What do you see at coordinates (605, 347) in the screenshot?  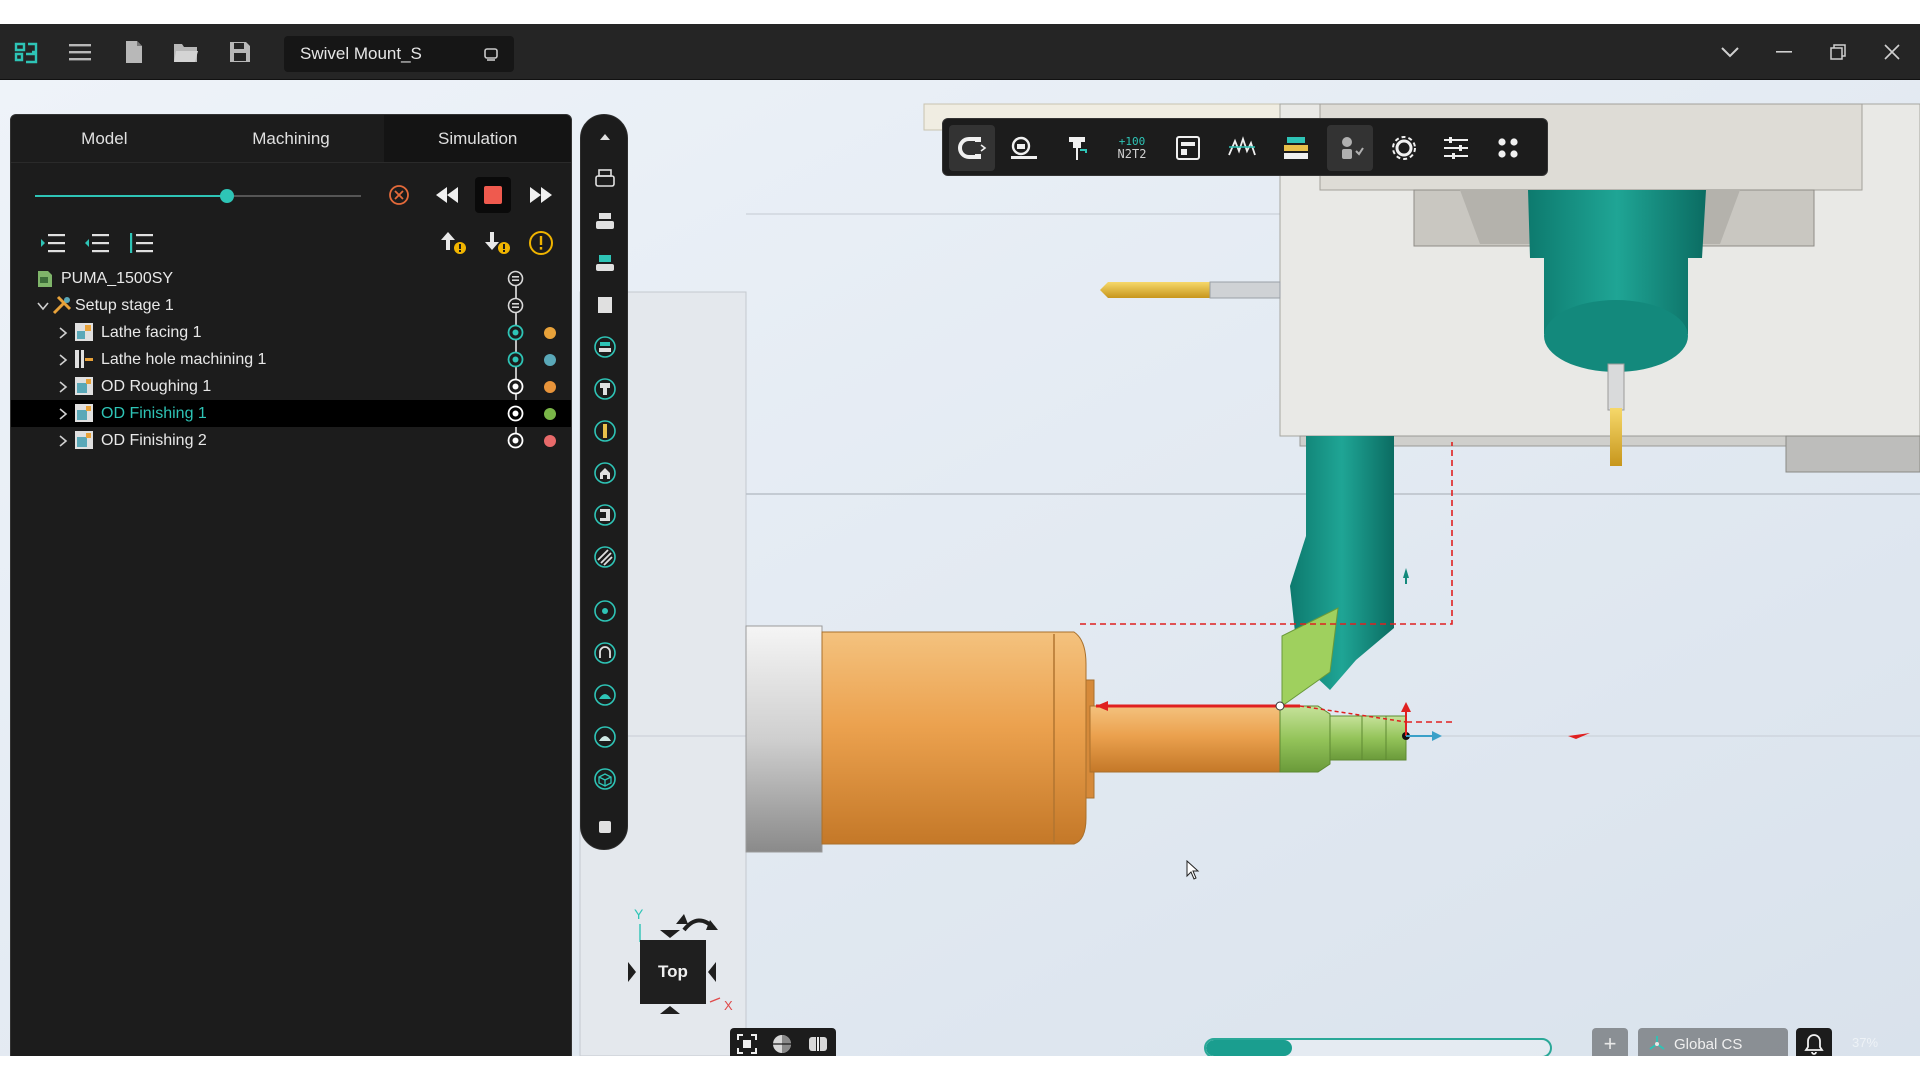 I see `fixture-view-button` at bounding box center [605, 347].